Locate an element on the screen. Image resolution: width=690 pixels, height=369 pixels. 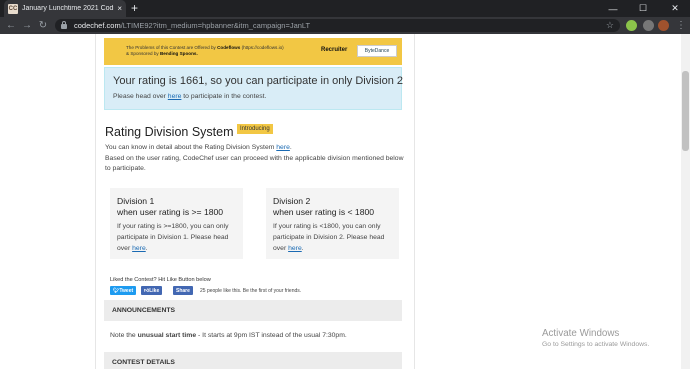
participate-link: here is located at coordinates (175, 96).